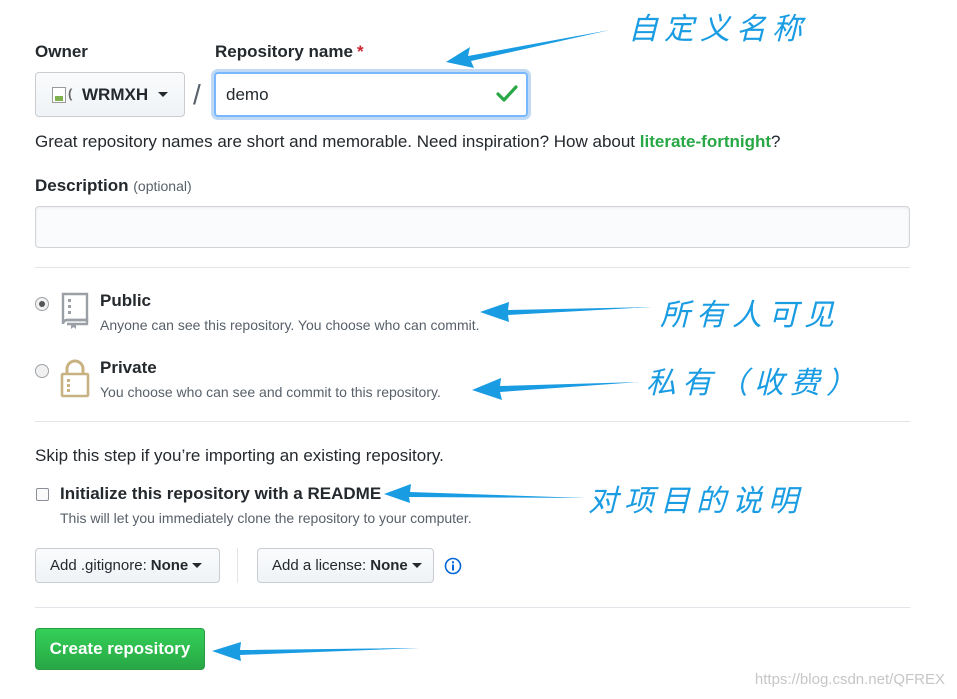 This screenshot has height=699, width=957. I want to click on public-title: Public, so click(126, 300).